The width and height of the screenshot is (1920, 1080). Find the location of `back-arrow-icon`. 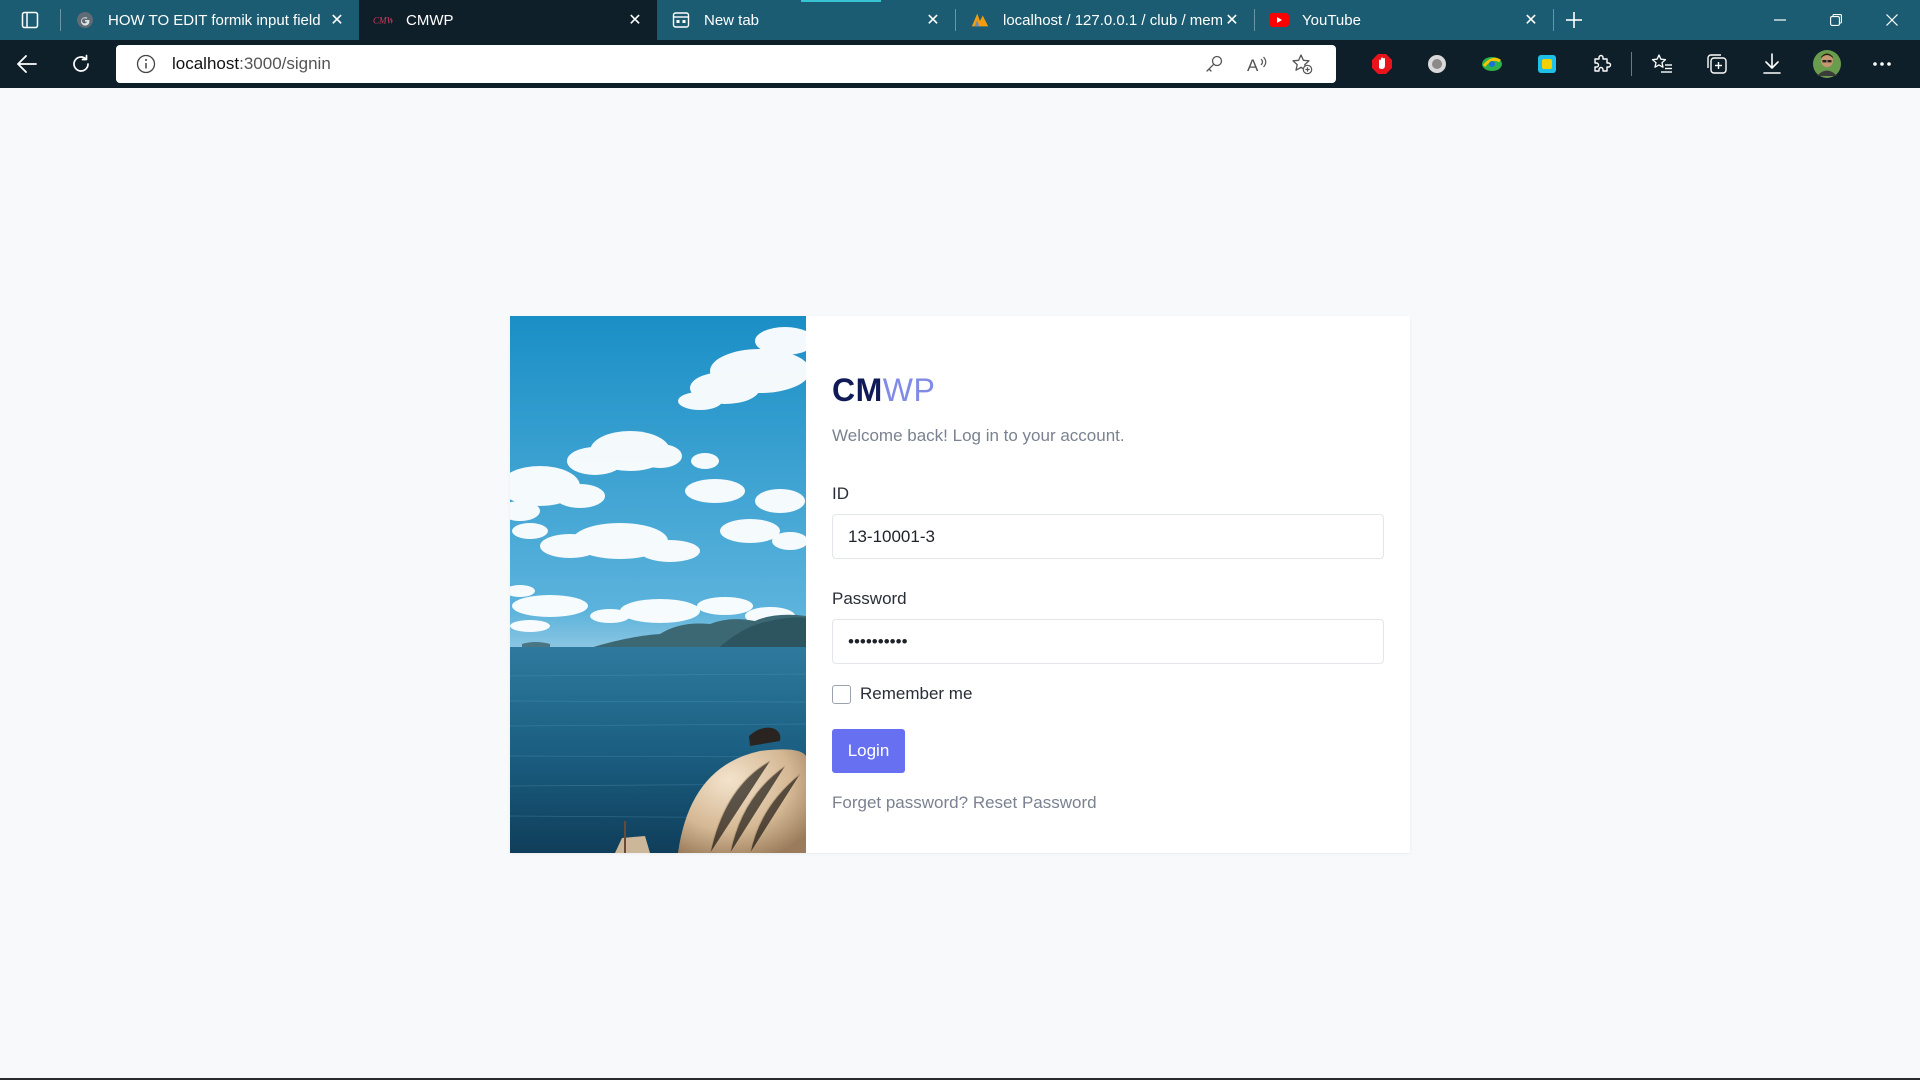

back-arrow-icon is located at coordinates (27, 64).